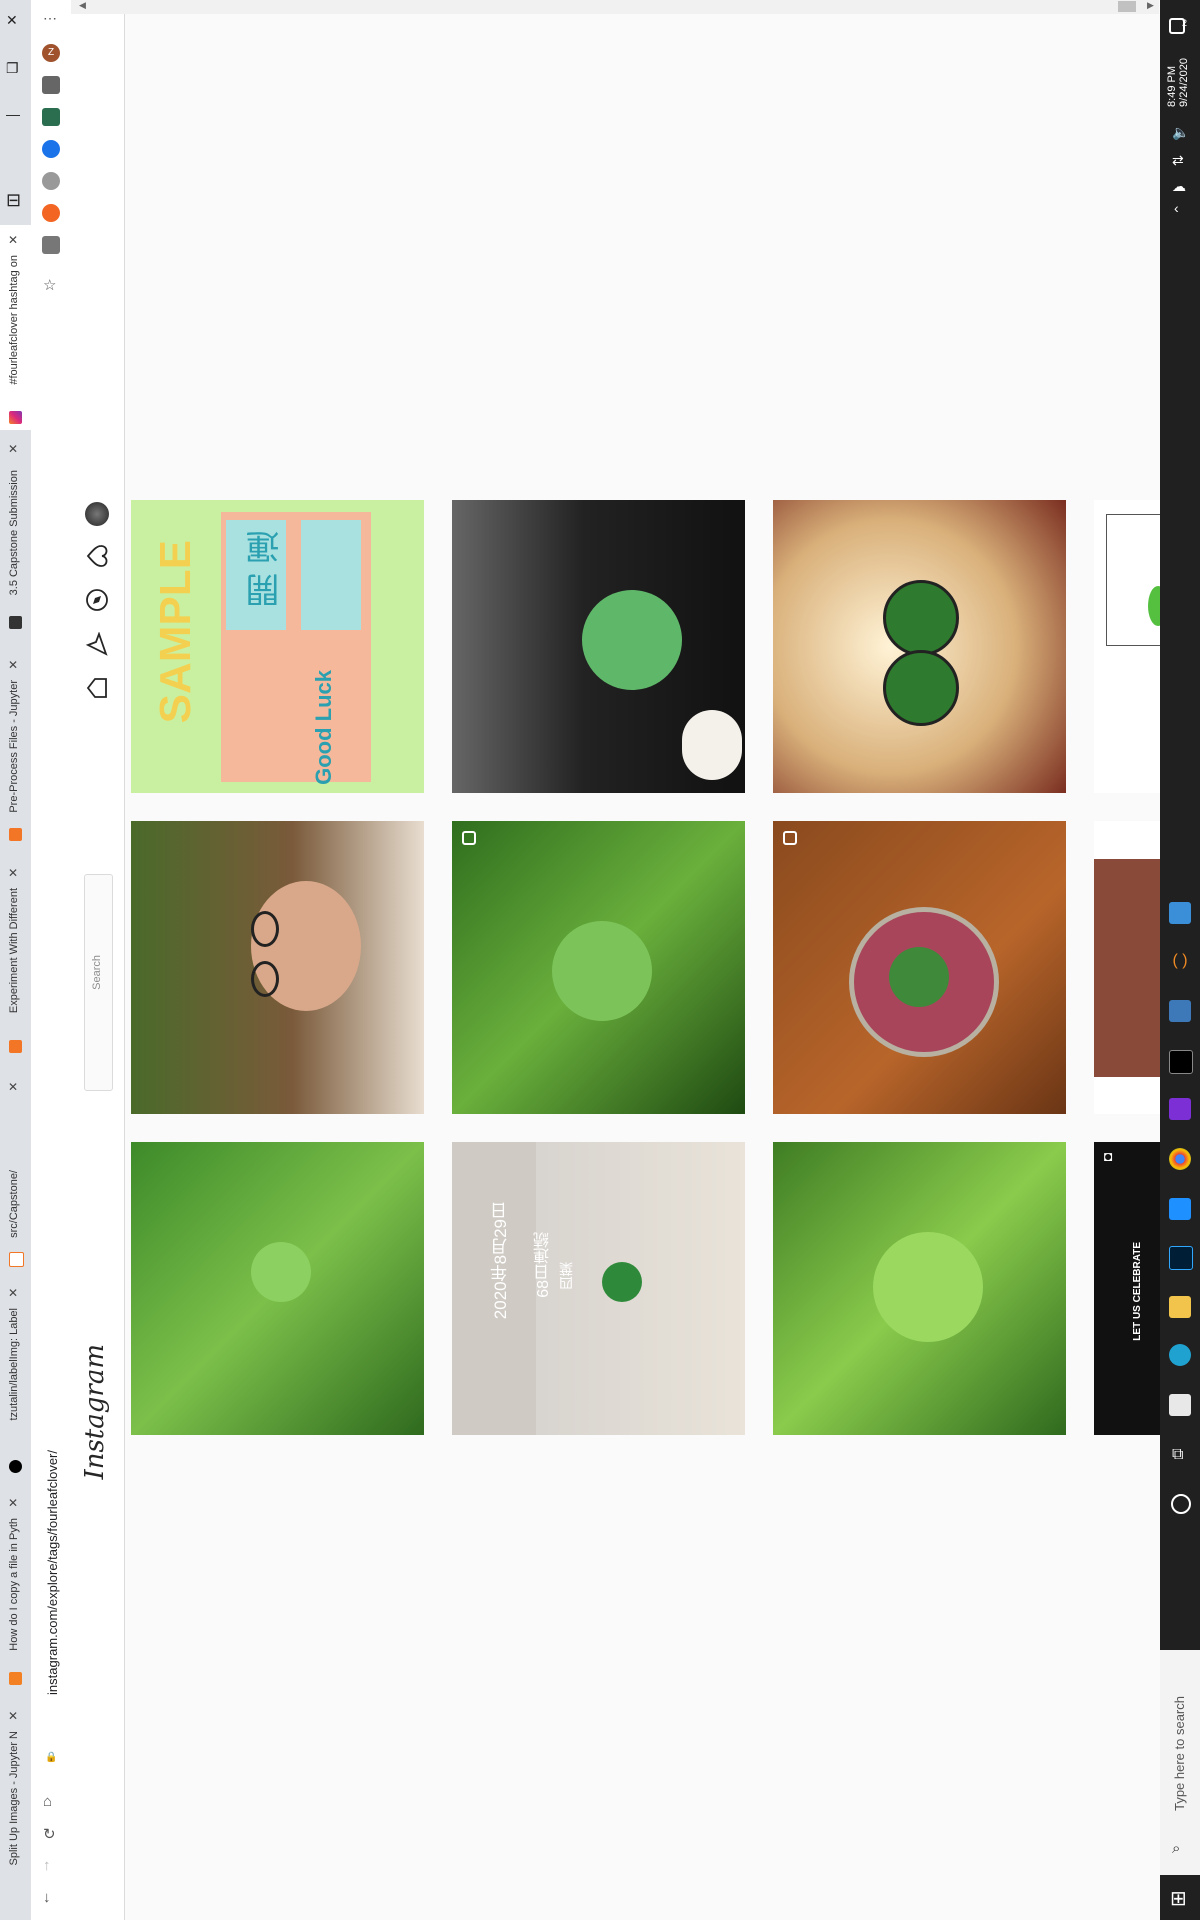  Describe the element at coordinates (15, 417) in the screenshot. I see `instagram-favicon-icon` at that location.